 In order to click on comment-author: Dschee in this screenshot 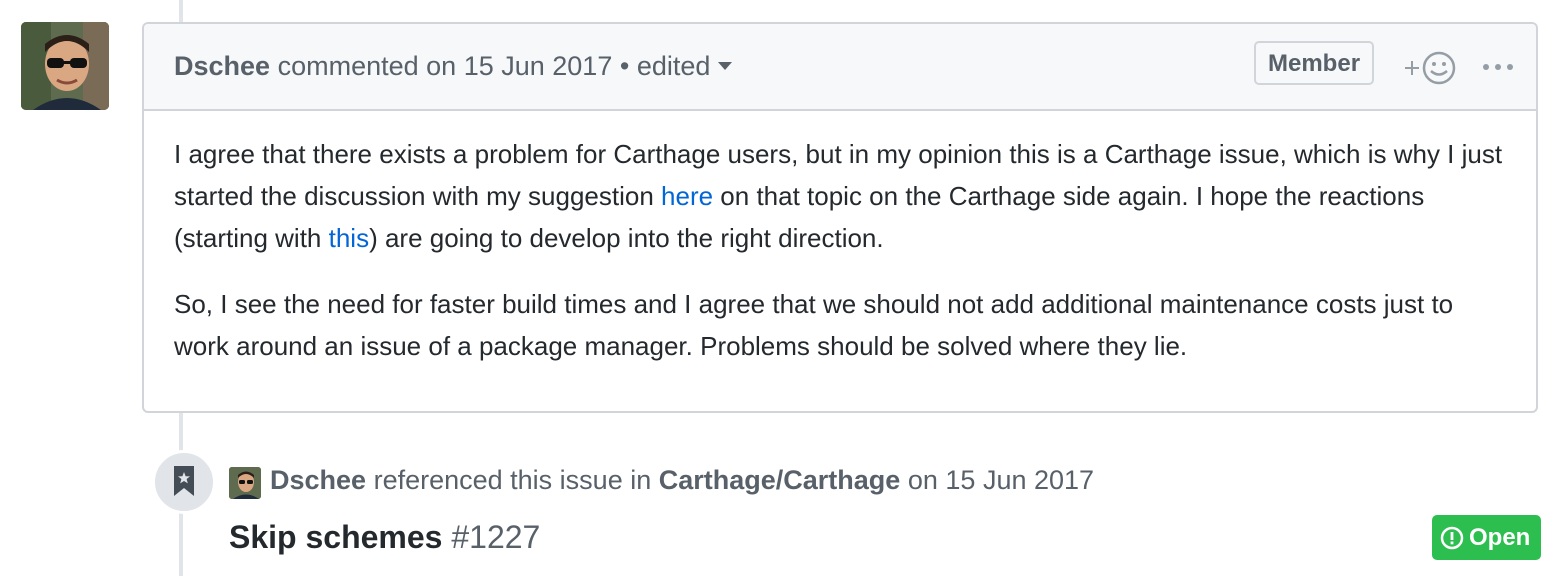, I will do `click(222, 66)`.